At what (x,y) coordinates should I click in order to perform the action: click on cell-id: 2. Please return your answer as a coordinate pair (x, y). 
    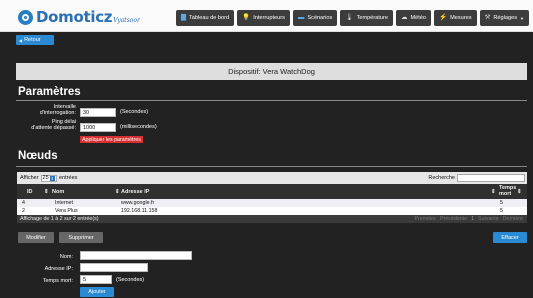
    Looking at the image, I should click on (23, 211).